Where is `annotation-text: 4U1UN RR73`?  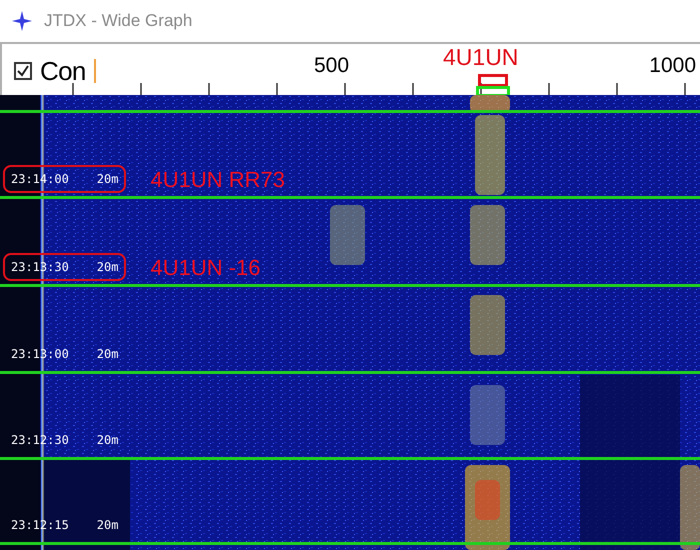 annotation-text: 4U1UN RR73 is located at coordinates (217, 180).